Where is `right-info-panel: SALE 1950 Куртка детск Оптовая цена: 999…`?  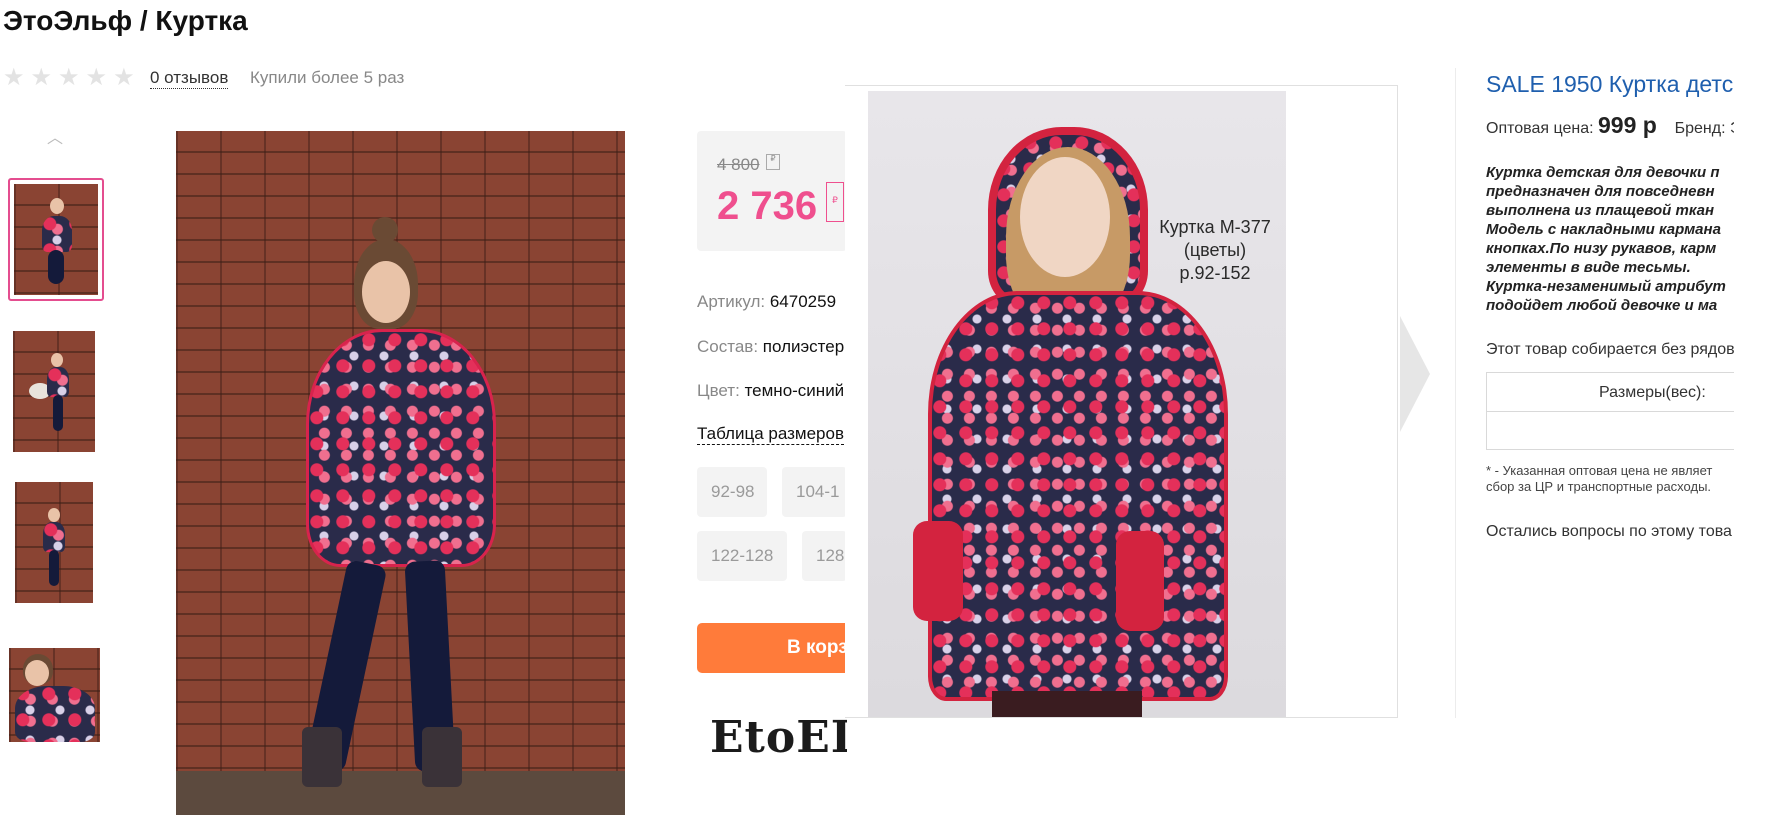
right-info-panel: SALE 1950 Куртка детск Оптовая цена: 999… is located at coordinates (1610, 328).